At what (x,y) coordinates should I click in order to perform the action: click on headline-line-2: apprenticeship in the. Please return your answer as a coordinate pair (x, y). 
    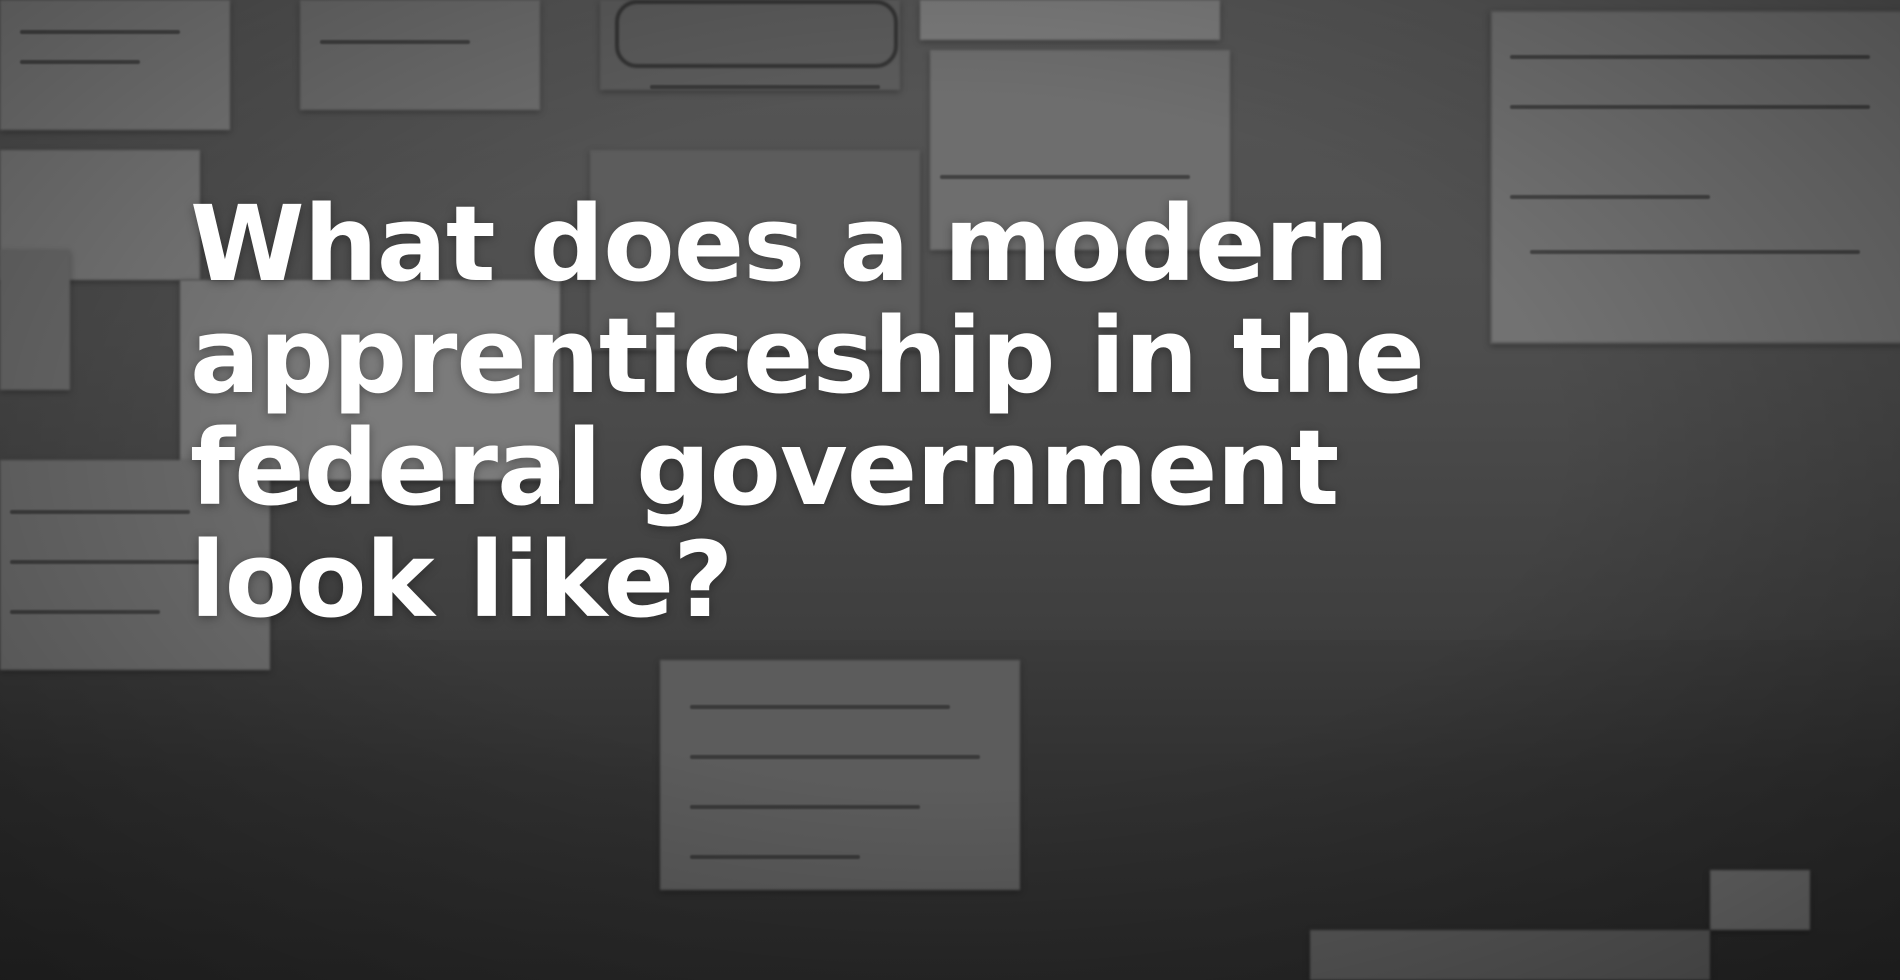
    Looking at the image, I should click on (807, 356).